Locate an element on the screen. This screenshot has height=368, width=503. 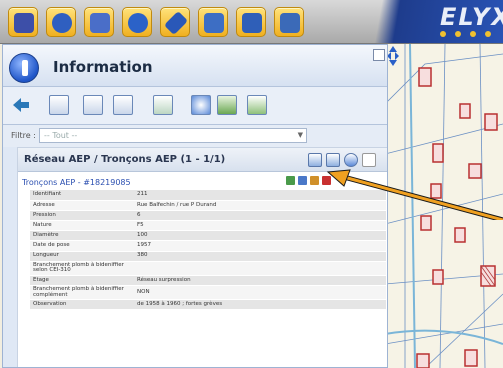
table-row: Date de pose 1957 is located at coordinates (208, 246).